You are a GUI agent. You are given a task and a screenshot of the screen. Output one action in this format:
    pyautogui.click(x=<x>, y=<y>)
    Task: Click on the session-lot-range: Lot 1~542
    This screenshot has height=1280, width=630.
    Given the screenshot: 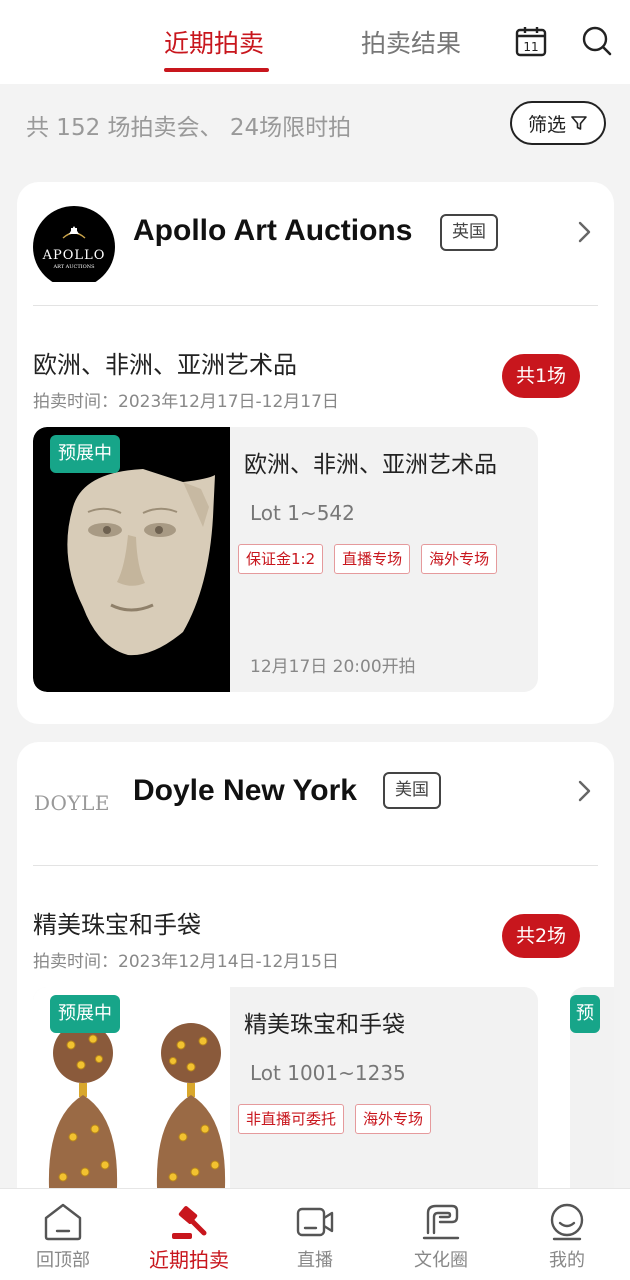 What is the action you would take?
    pyautogui.click(x=302, y=513)
    